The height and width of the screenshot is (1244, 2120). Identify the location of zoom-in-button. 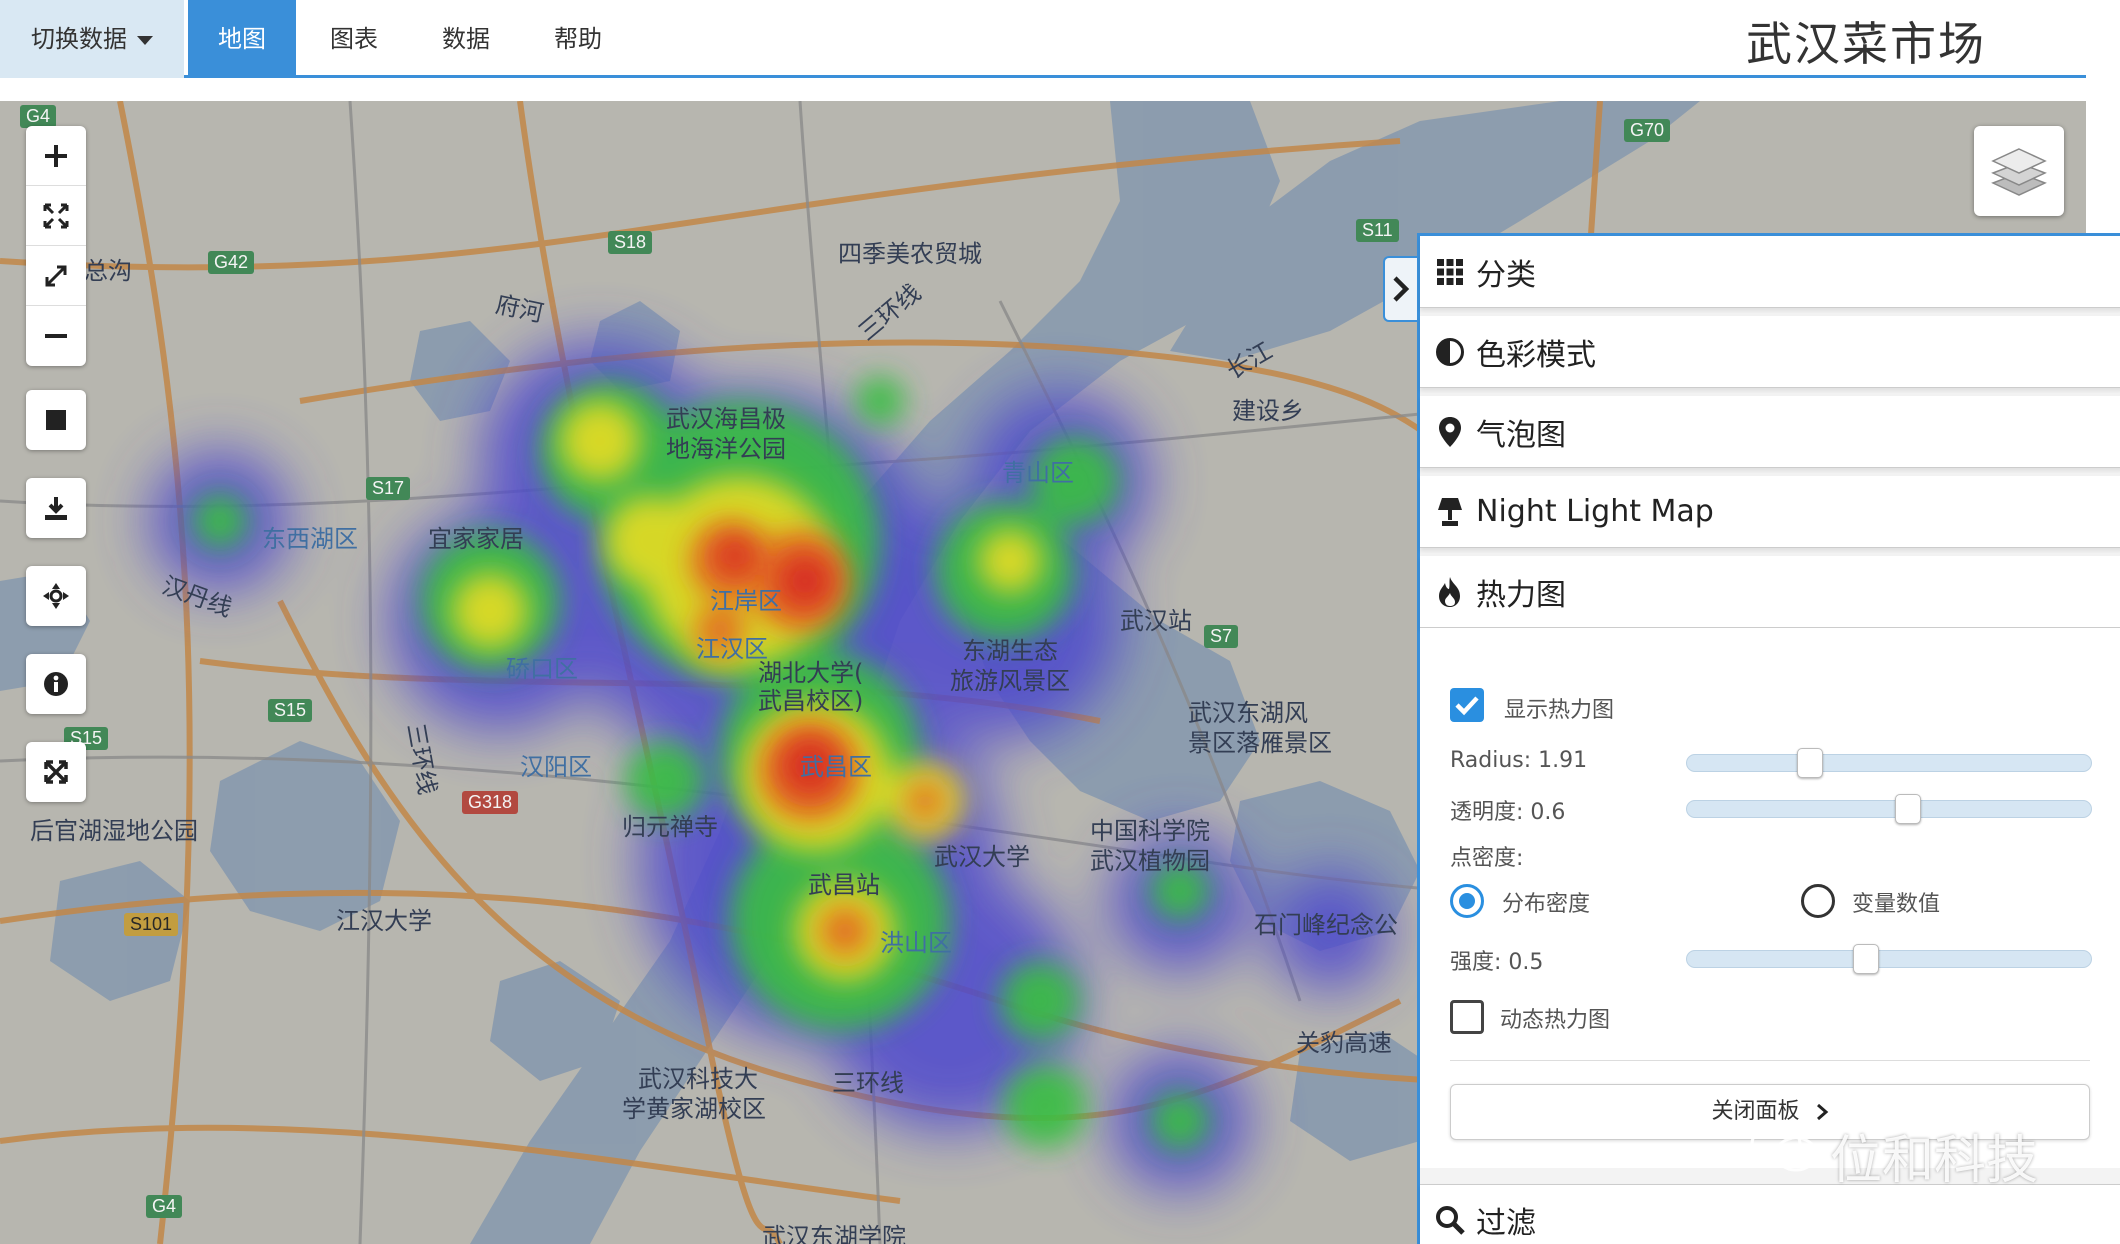
(56, 156).